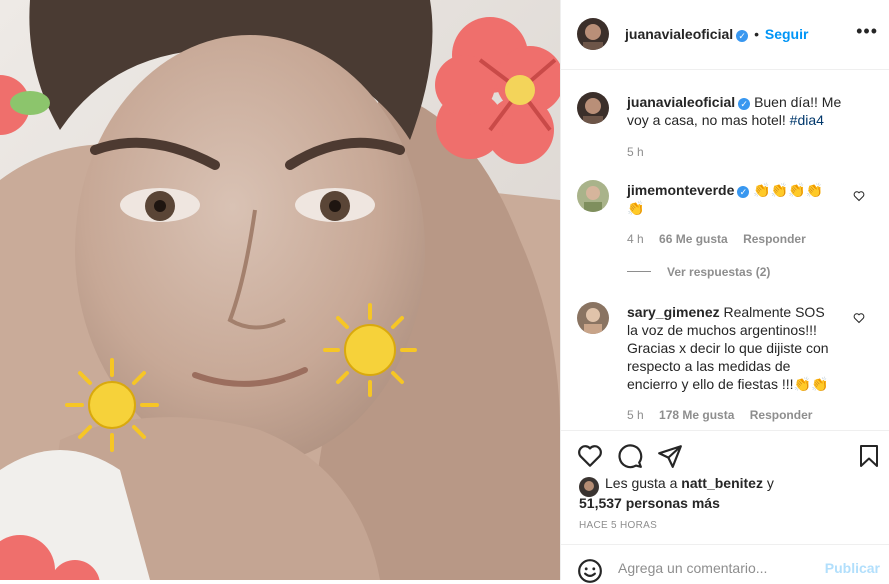 Image resolution: width=889 pixels, height=584 pixels. I want to click on comment-time: 5 h, so click(635, 415).